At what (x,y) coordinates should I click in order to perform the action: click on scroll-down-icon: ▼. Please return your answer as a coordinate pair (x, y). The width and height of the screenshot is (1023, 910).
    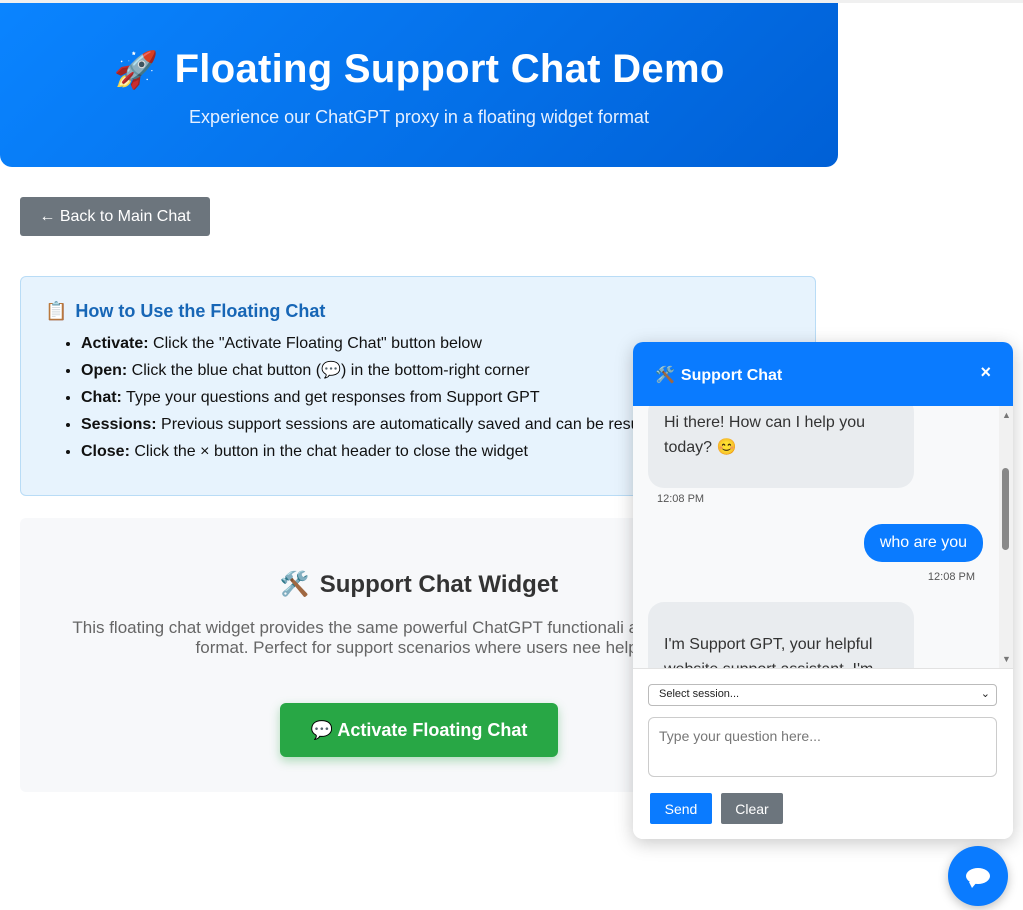
    Looking at the image, I should click on (1006, 659).